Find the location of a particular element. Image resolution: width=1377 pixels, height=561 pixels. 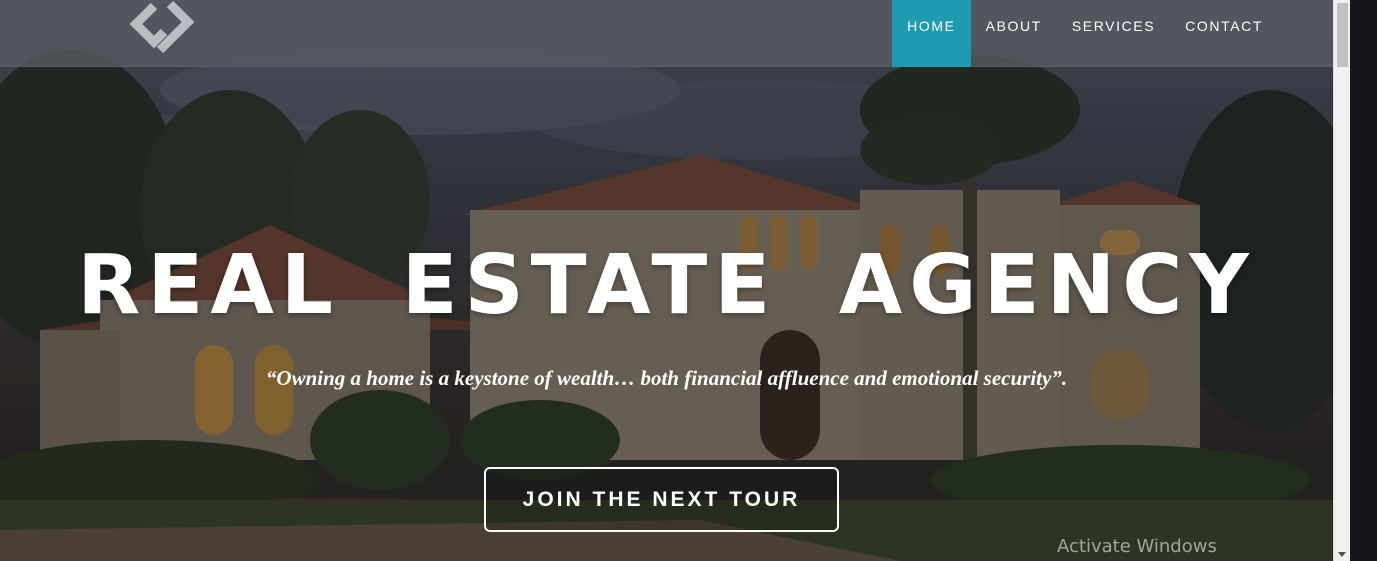

scroll-down-arrow-icon is located at coordinates (1342, 554).